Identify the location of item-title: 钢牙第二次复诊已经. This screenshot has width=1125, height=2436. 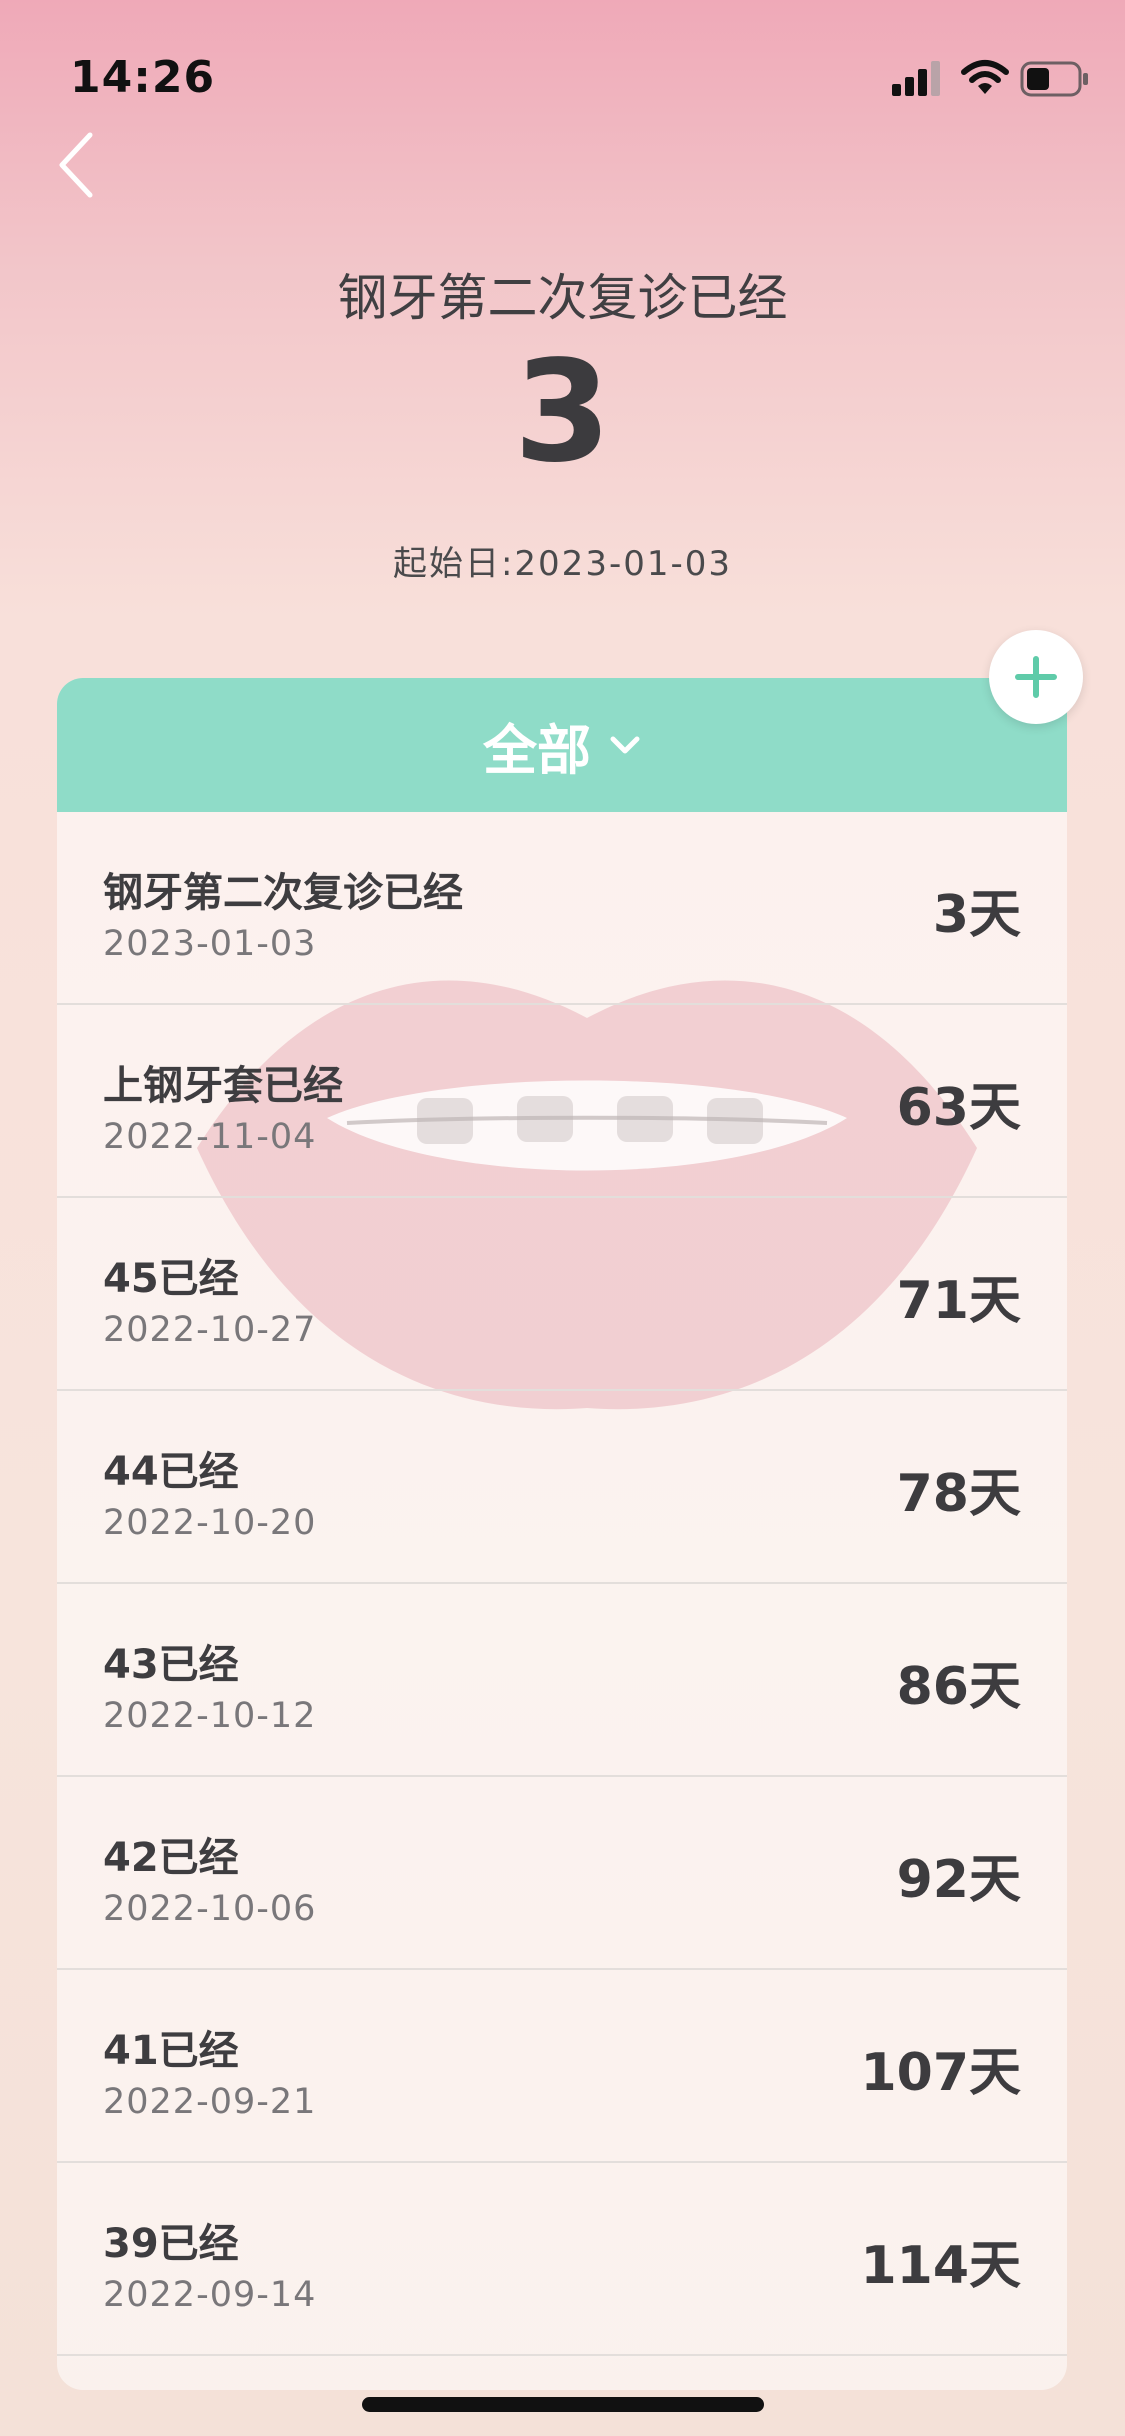
(283, 893).